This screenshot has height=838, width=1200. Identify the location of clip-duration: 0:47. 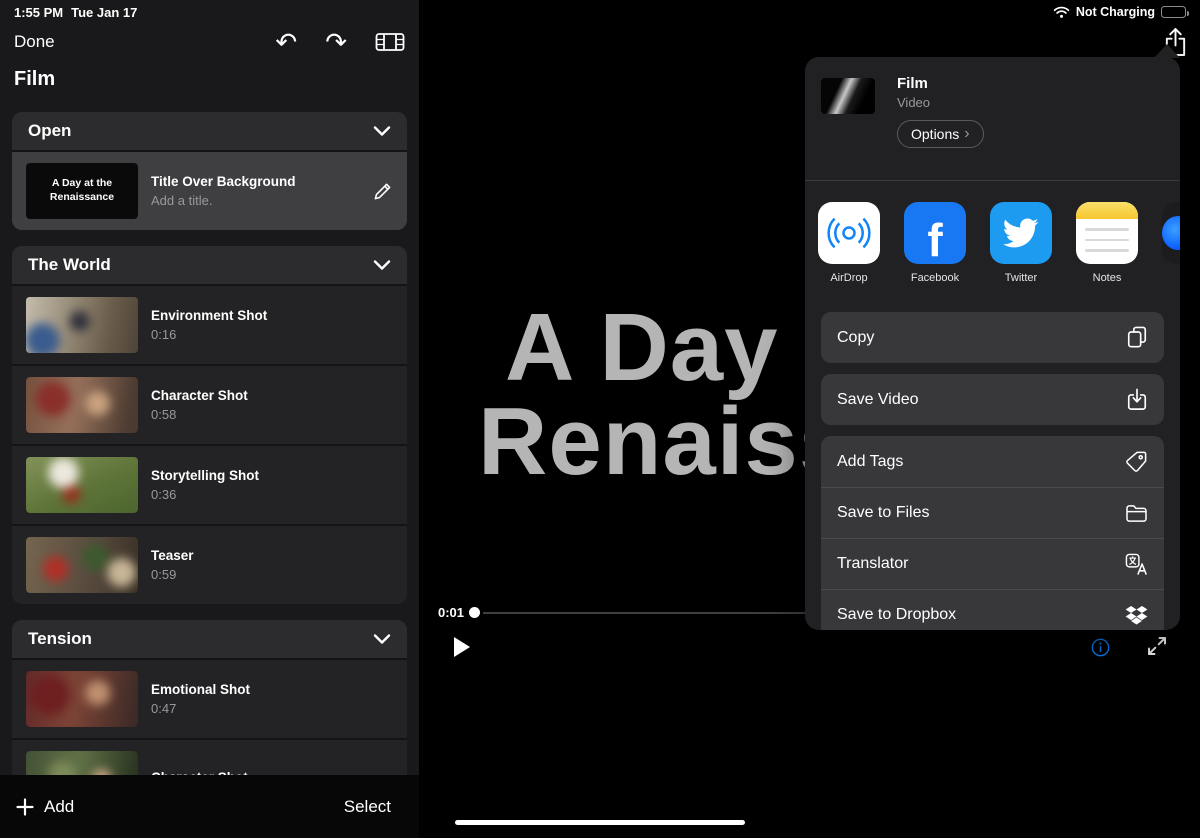
(164, 708).